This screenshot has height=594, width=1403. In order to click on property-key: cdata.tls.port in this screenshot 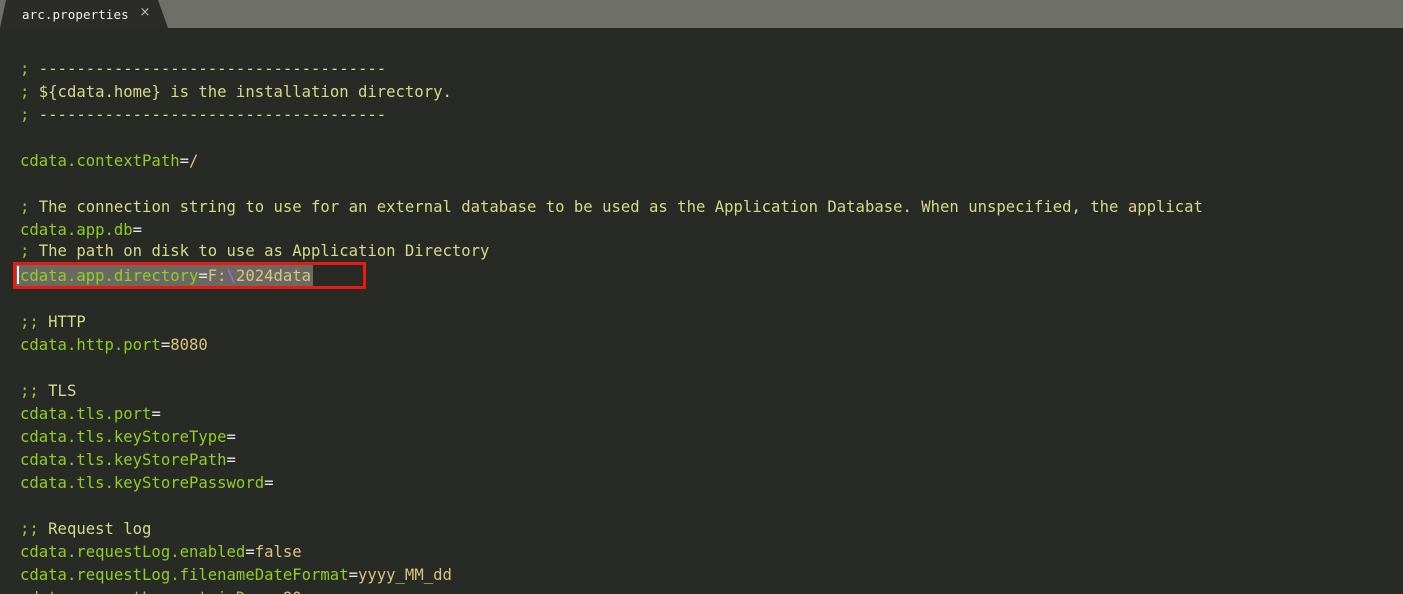, I will do `click(86, 414)`.